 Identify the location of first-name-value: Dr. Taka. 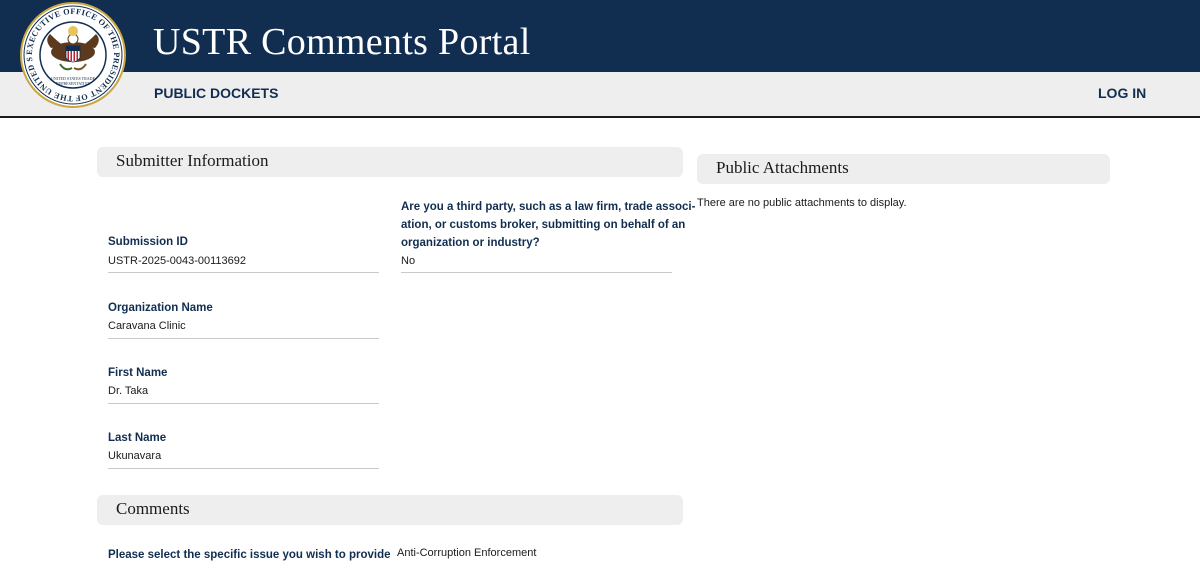
(128, 391).